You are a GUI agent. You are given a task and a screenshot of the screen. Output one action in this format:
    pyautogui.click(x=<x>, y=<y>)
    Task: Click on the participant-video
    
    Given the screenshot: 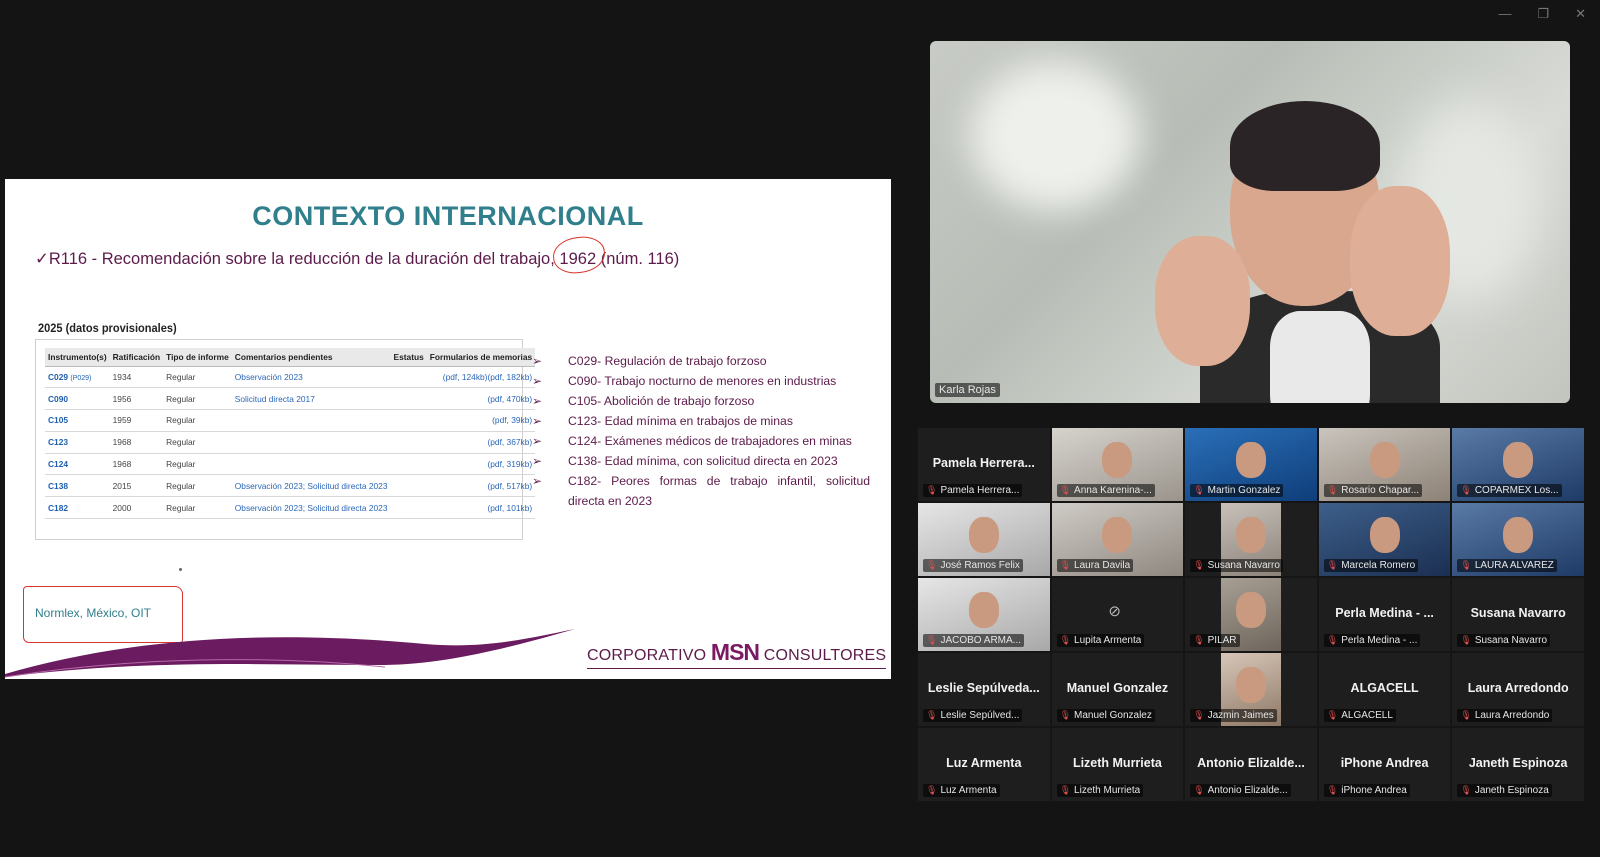 What is the action you would take?
    pyautogui.click(x=1117, y=460)
    